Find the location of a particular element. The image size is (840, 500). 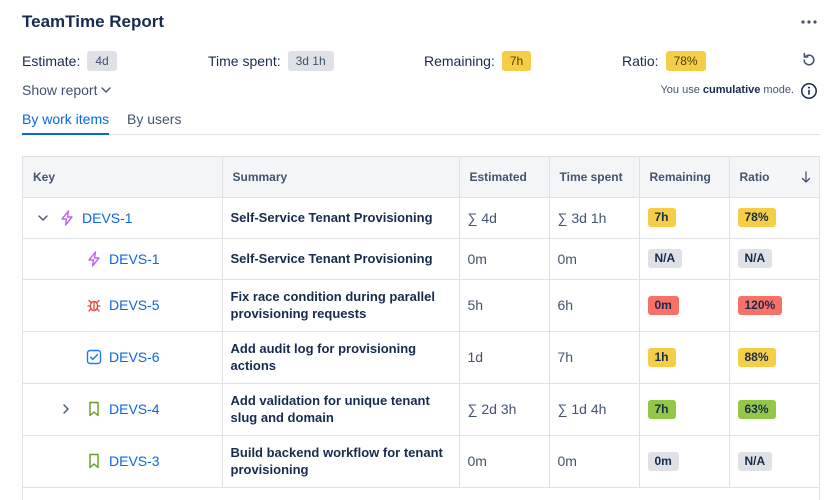

column-header-key: Key is located at coordinates (123, 177).